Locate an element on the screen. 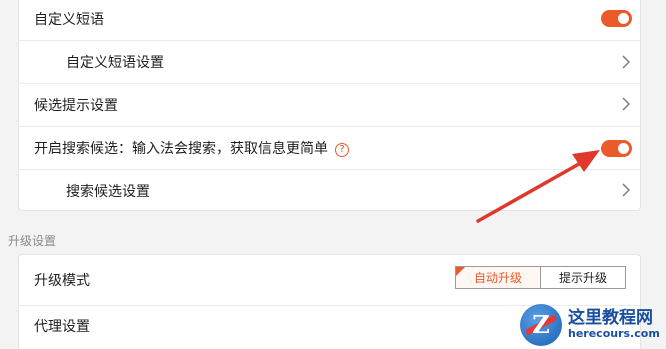 The image size is (666, 349). prompt-upgrade-label: 提示升级 is located at coordinates (582, 278).